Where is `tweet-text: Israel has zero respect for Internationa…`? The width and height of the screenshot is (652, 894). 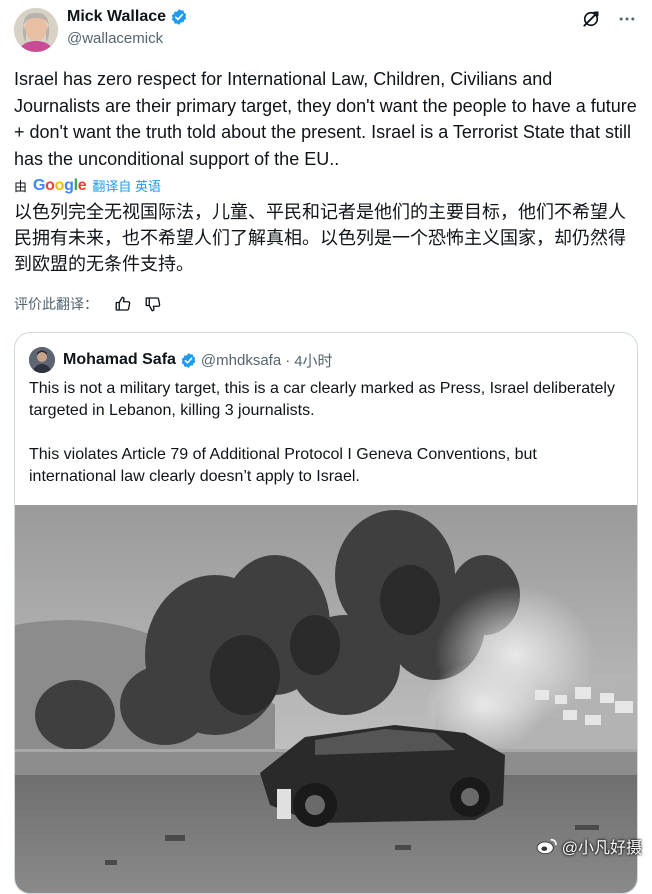
tweet-text: Israel has zero respect for Internationa… is located at coordinates (325, 119).